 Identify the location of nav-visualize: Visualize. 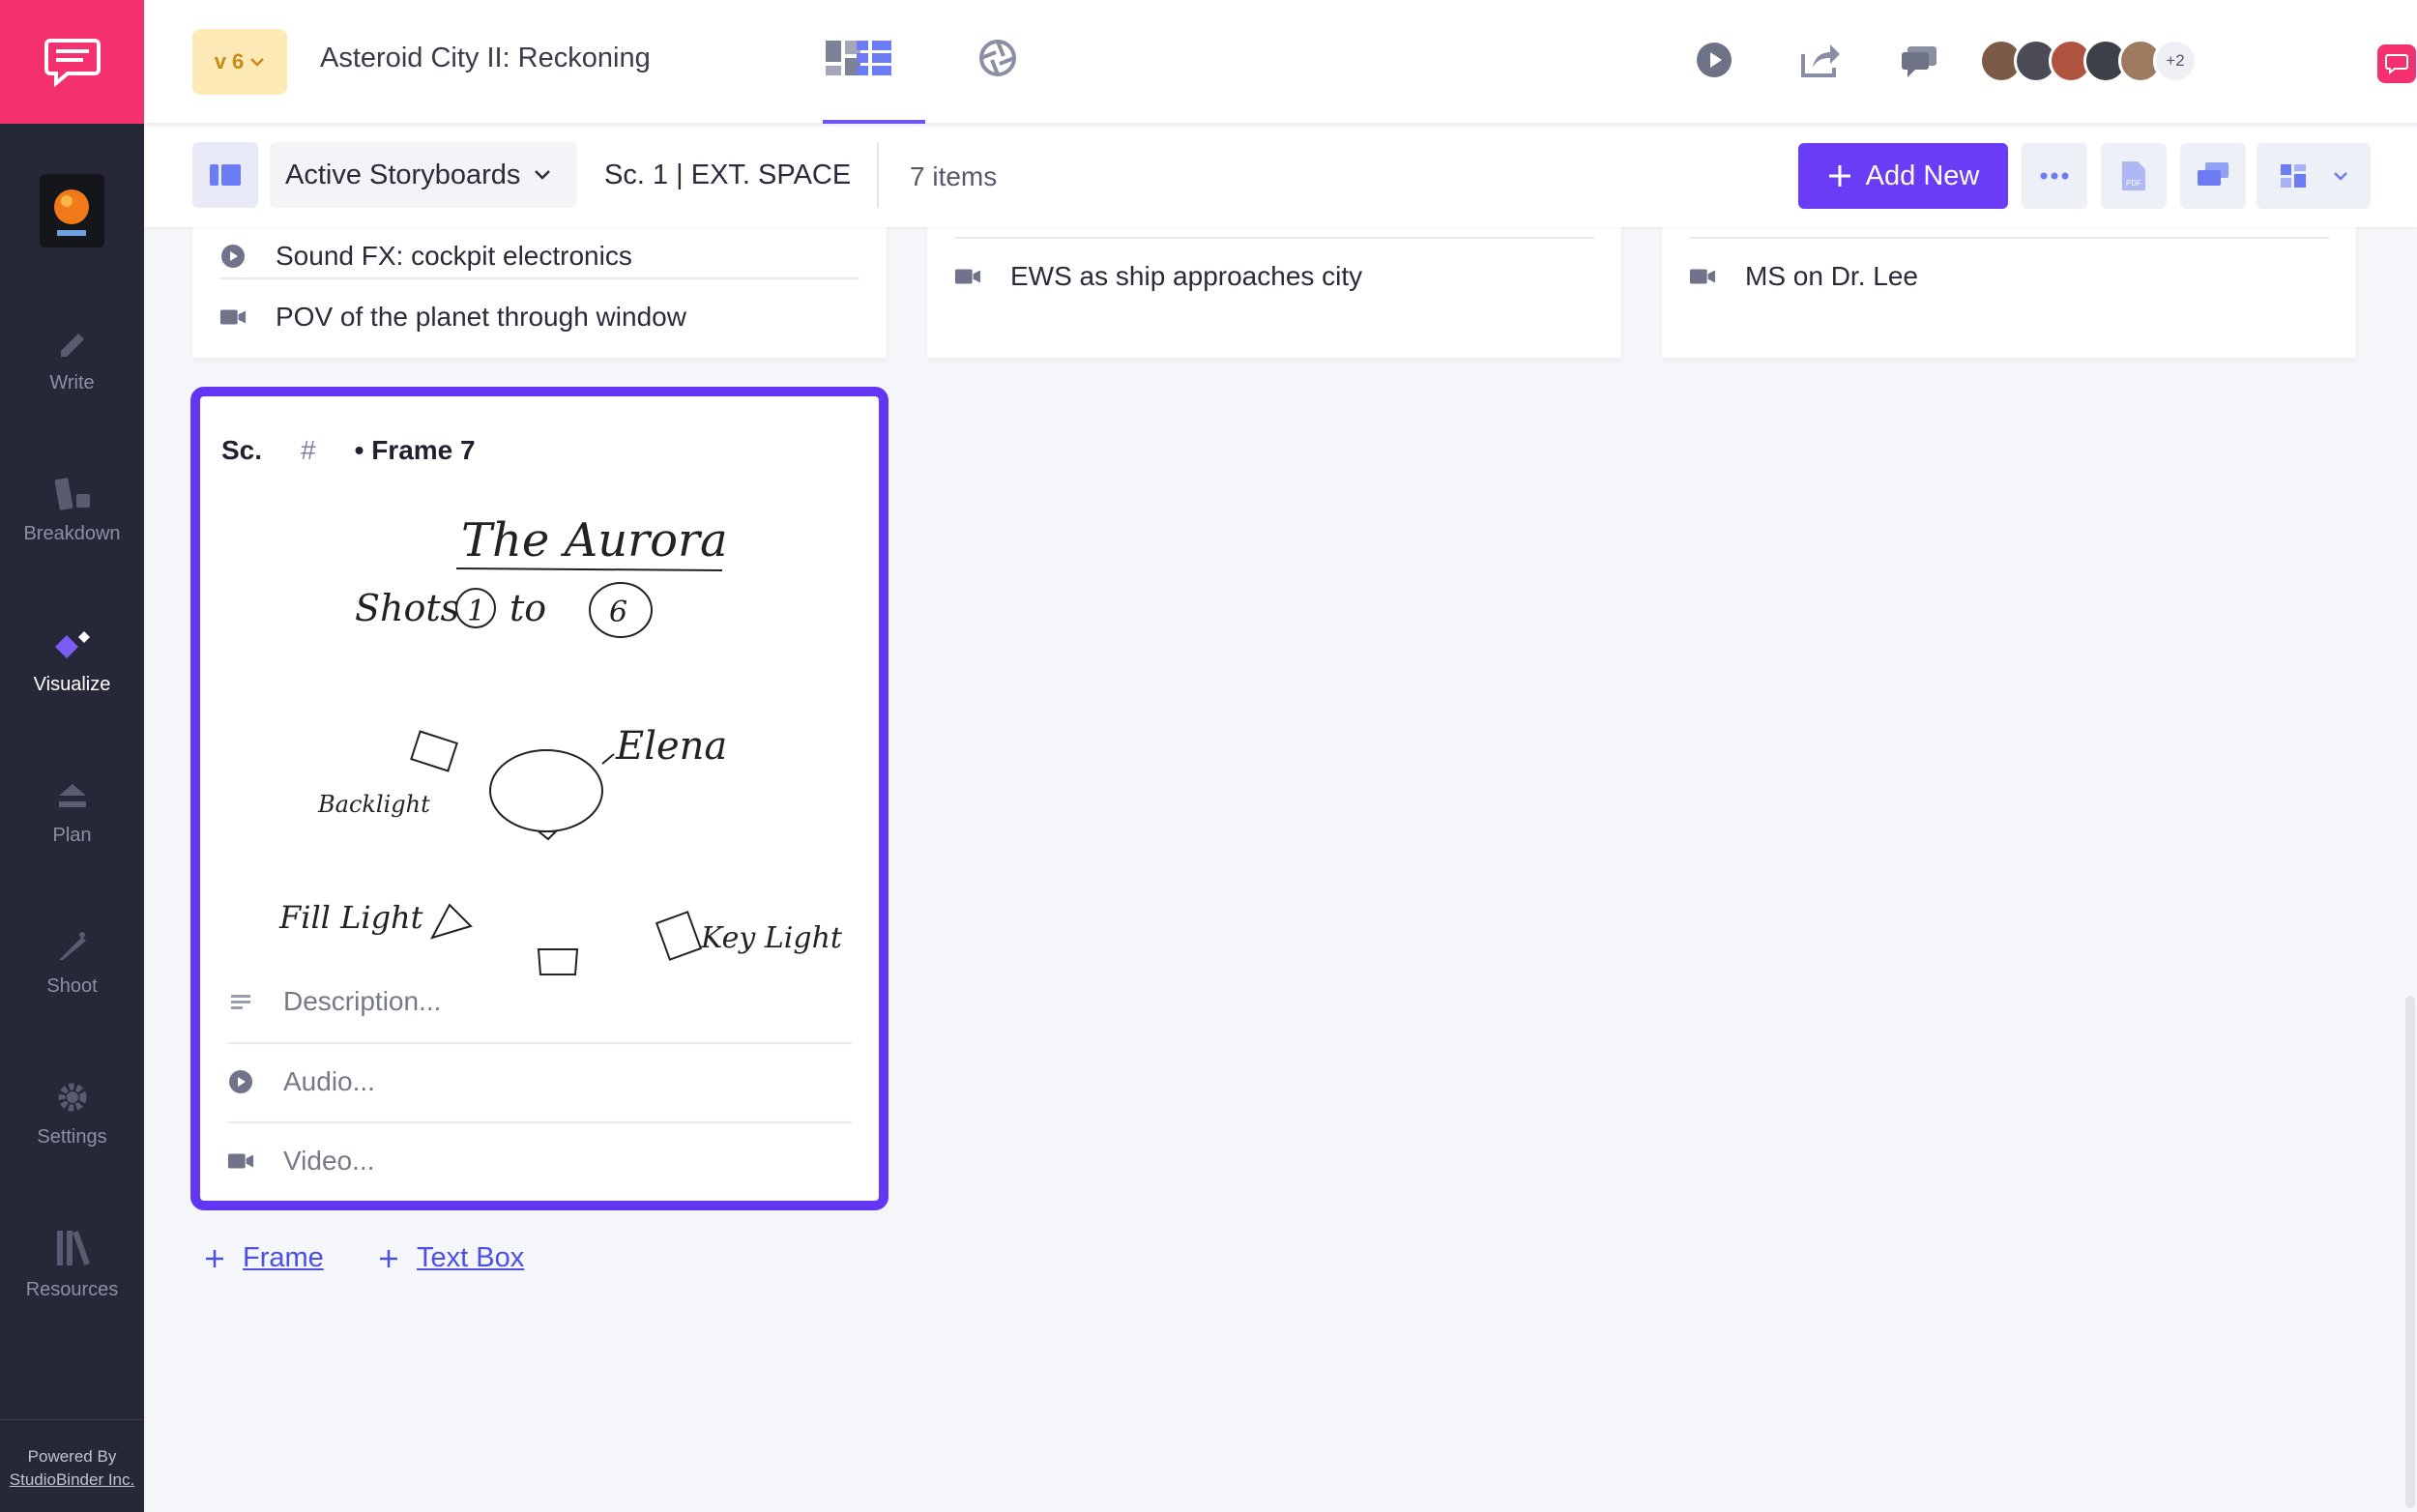
(72, 661).